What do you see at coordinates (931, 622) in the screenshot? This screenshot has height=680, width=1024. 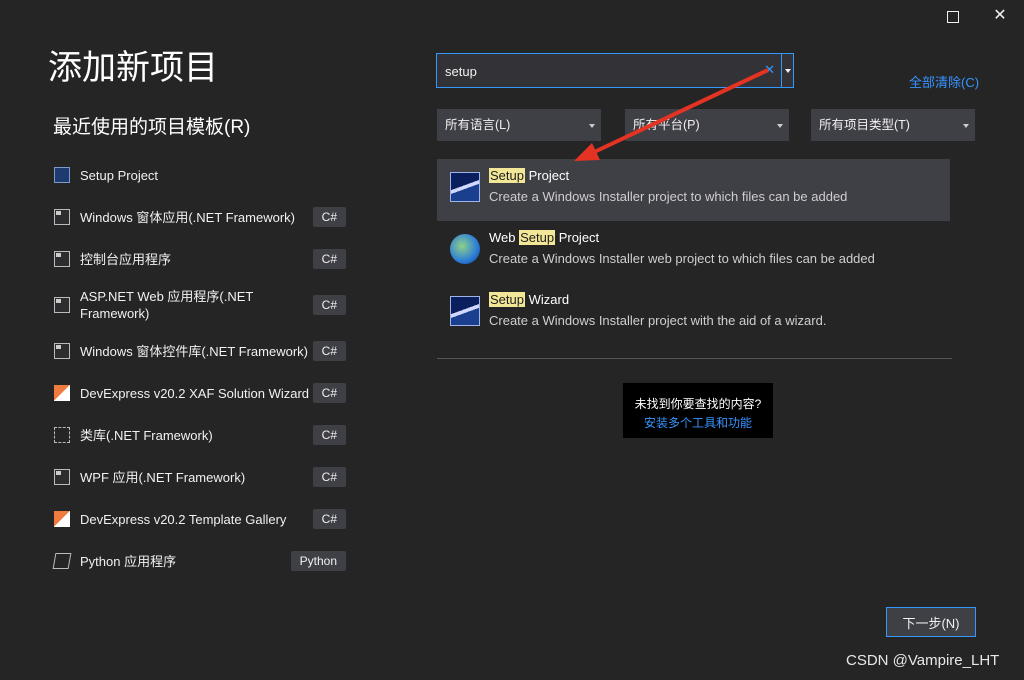 I see `next-button: 下一步(N)` at bounding box center [931, 622].